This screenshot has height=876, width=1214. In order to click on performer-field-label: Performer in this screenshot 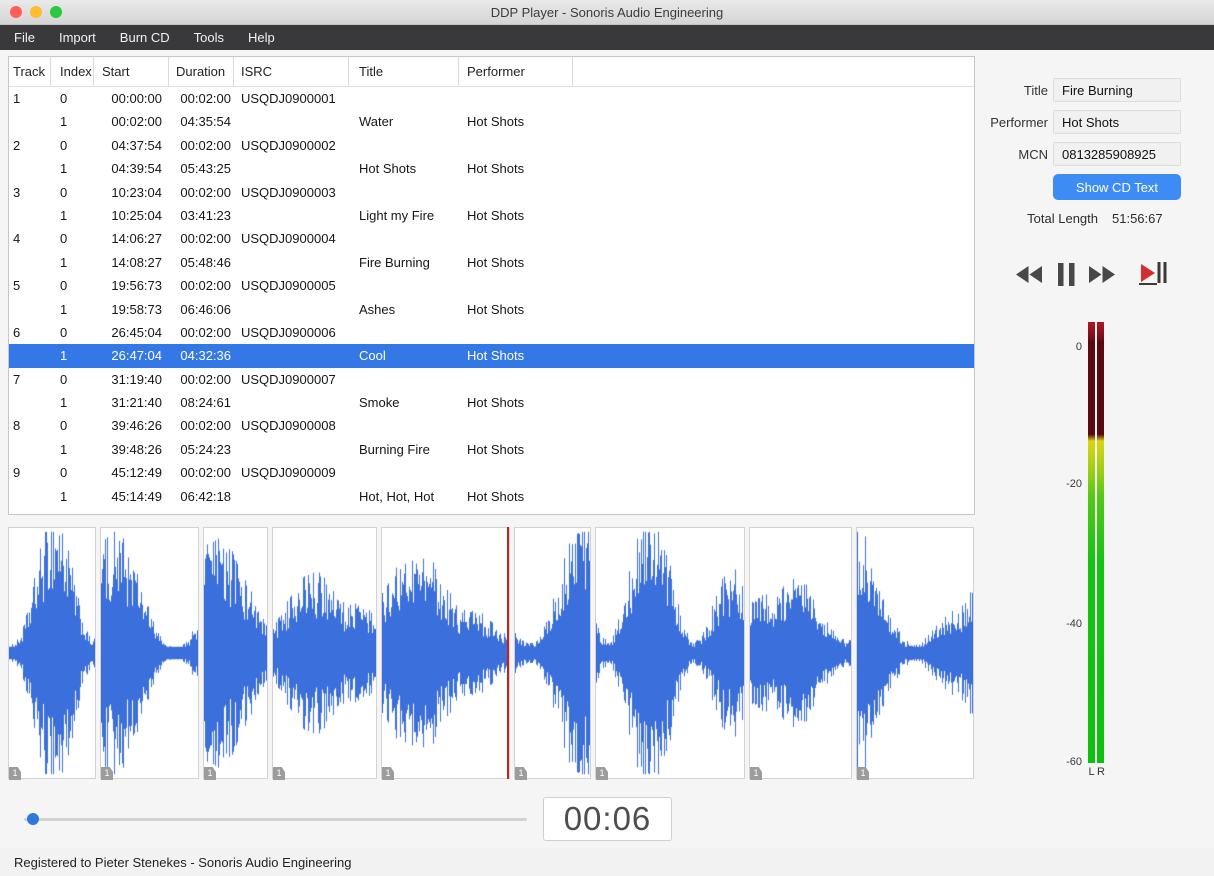, I will do `click(1019, 122)`.